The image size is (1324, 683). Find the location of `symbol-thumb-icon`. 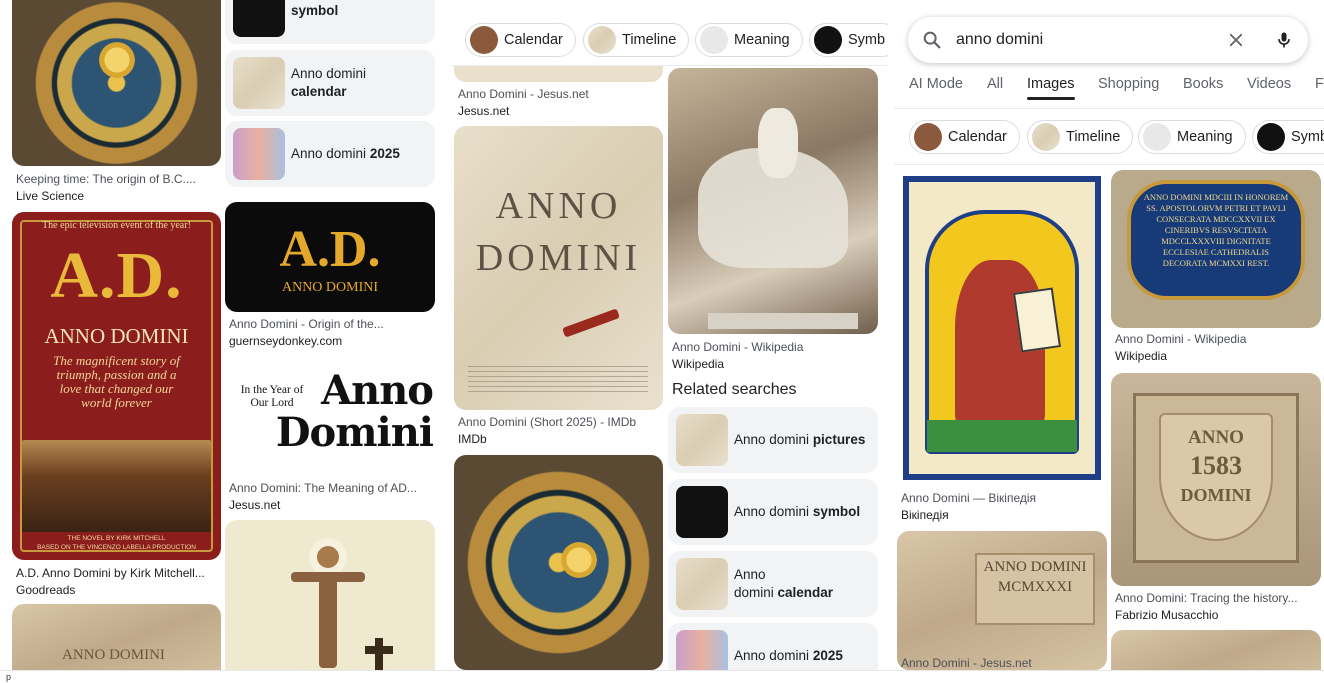

symbol-thumb-icon is located at coordinates (1271, 137).